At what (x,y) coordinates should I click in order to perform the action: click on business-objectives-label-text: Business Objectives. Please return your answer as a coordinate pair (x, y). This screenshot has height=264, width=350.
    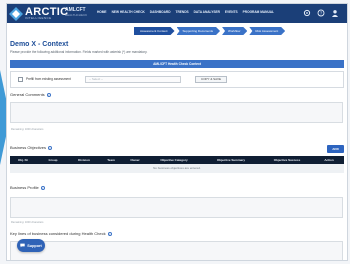
    Looking at the image, I should click on (28, 147).